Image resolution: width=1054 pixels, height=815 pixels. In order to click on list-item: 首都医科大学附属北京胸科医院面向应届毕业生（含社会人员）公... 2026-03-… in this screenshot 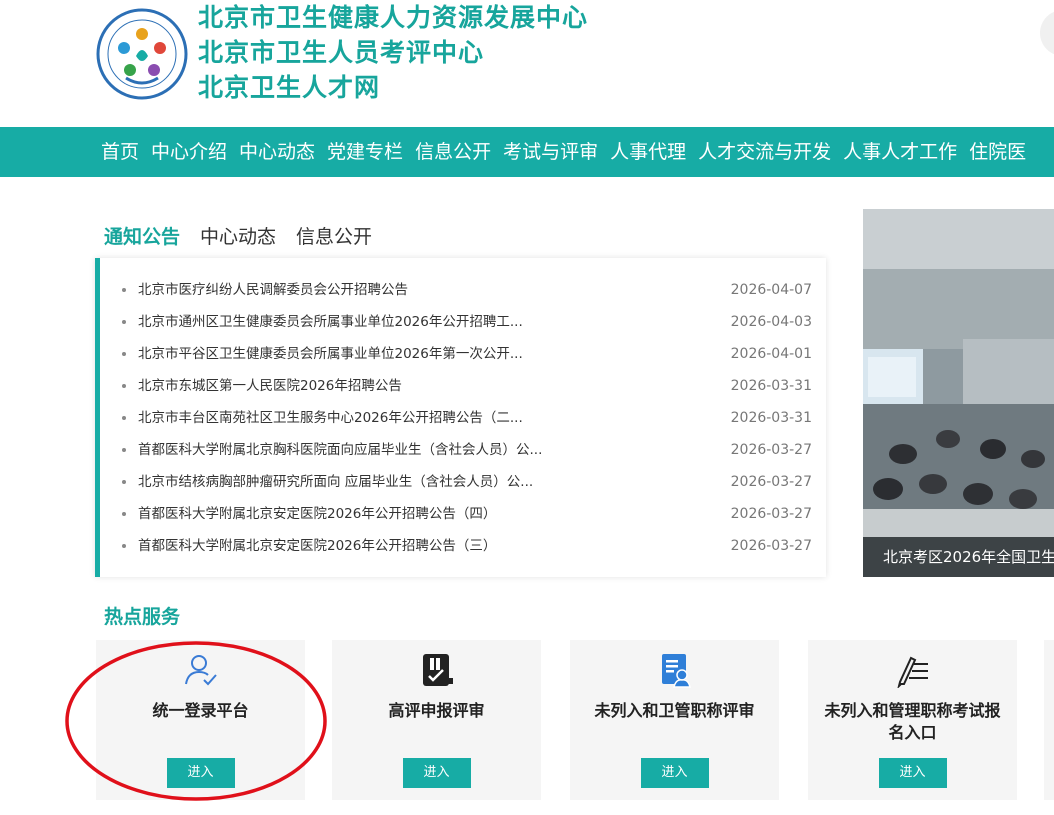, I will do `click(467, 450)`.